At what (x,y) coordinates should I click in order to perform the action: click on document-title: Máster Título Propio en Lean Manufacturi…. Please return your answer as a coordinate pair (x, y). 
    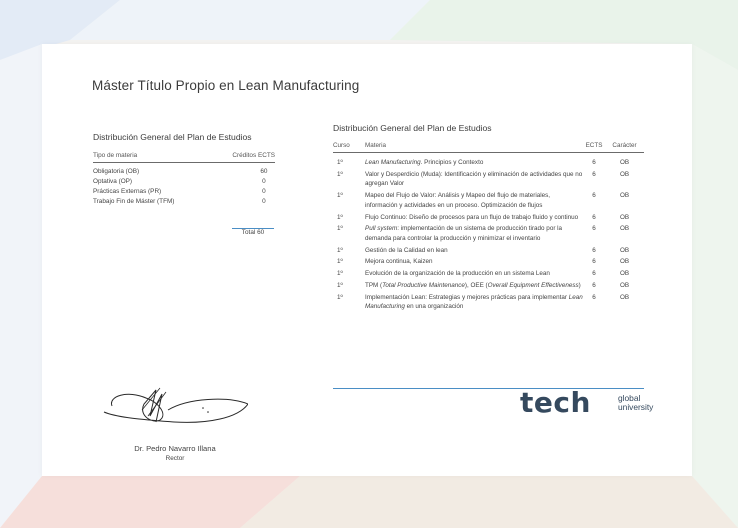
    Looking at the image, I should click on (226, 85).